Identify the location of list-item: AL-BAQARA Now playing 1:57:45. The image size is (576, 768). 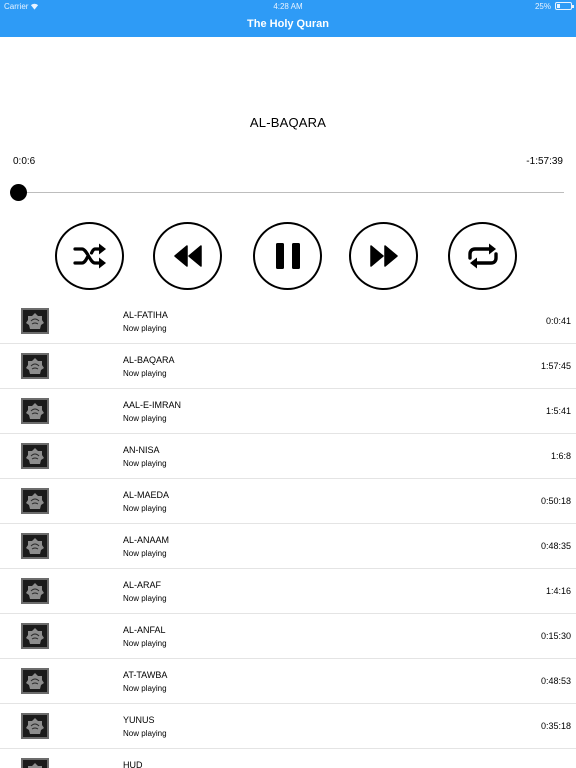
(288, 366).